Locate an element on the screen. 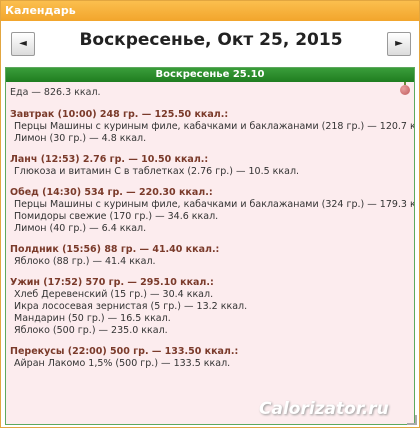  food-item: Яблоко (500 гр.) — 235.0 ккал. is located at coordinates (91, 330).